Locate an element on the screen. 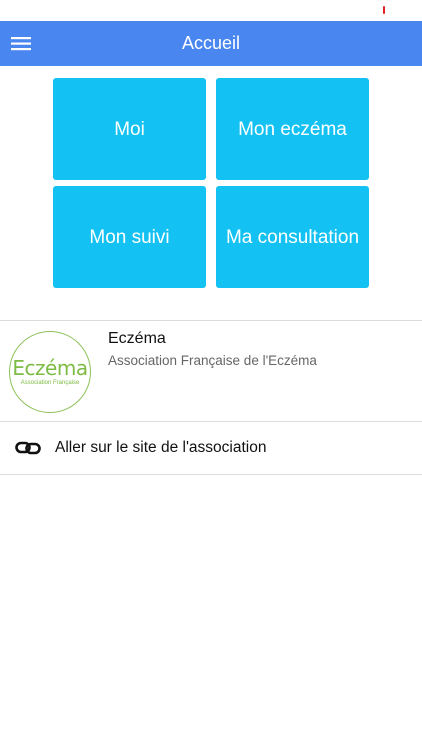 The image size is (422, 750). tile-moi-button: Moi is located at coordinates (129, 129).